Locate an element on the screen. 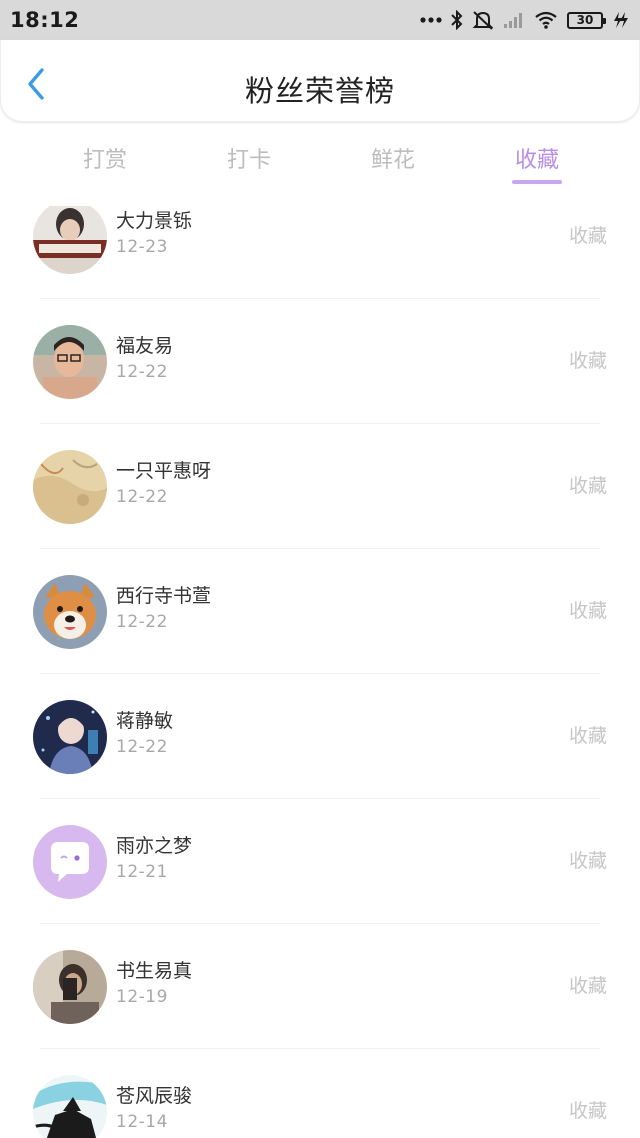  list-item: 一只平惠呀 12-22 收藏 is located at coordinates (320, 486).